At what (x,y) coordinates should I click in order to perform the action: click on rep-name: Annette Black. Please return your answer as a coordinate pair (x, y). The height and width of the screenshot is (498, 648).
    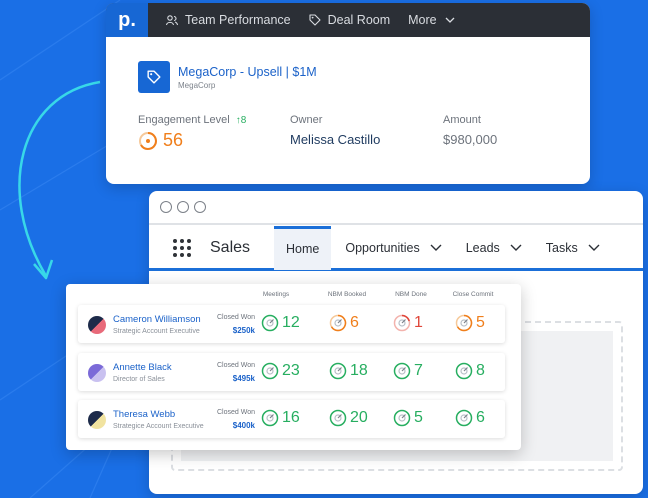
    Looking at the image, I should click on (142, 367).